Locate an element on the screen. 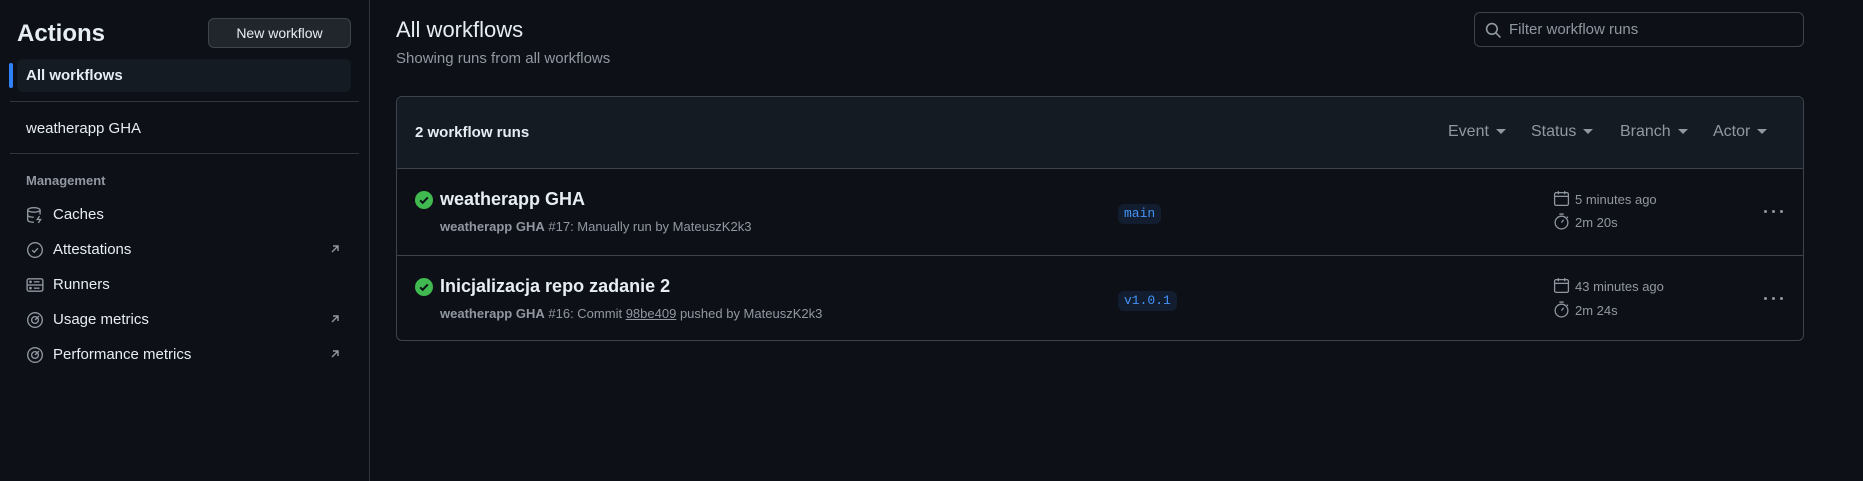 The image size is (1863, 481). management-heading: Management is located at coordinates (66, 180).